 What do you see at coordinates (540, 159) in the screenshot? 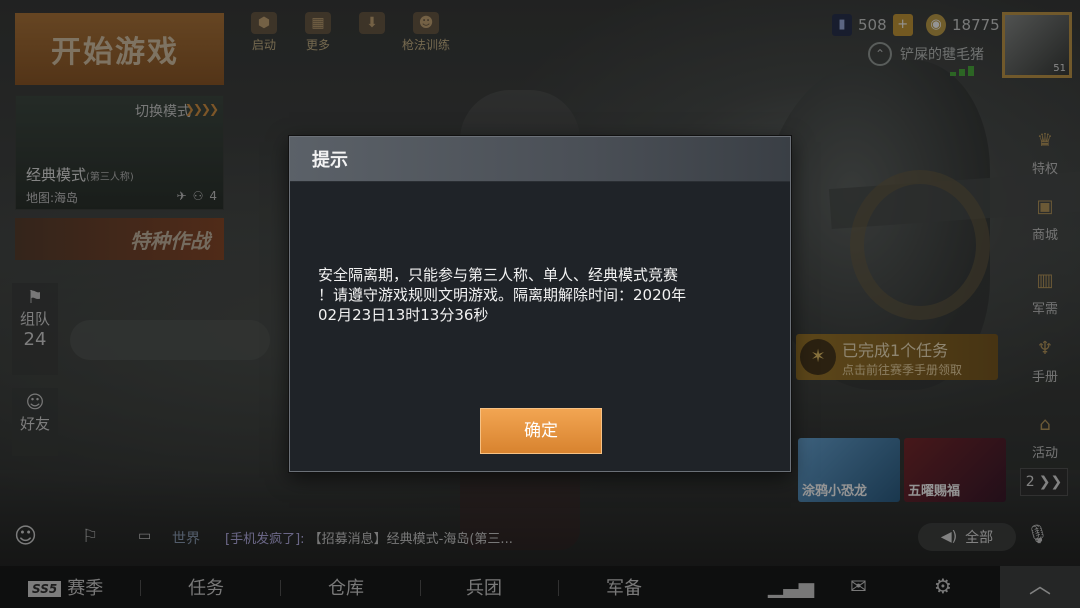
I see `dialog-title: 提示` at bounding box center [540, 159].